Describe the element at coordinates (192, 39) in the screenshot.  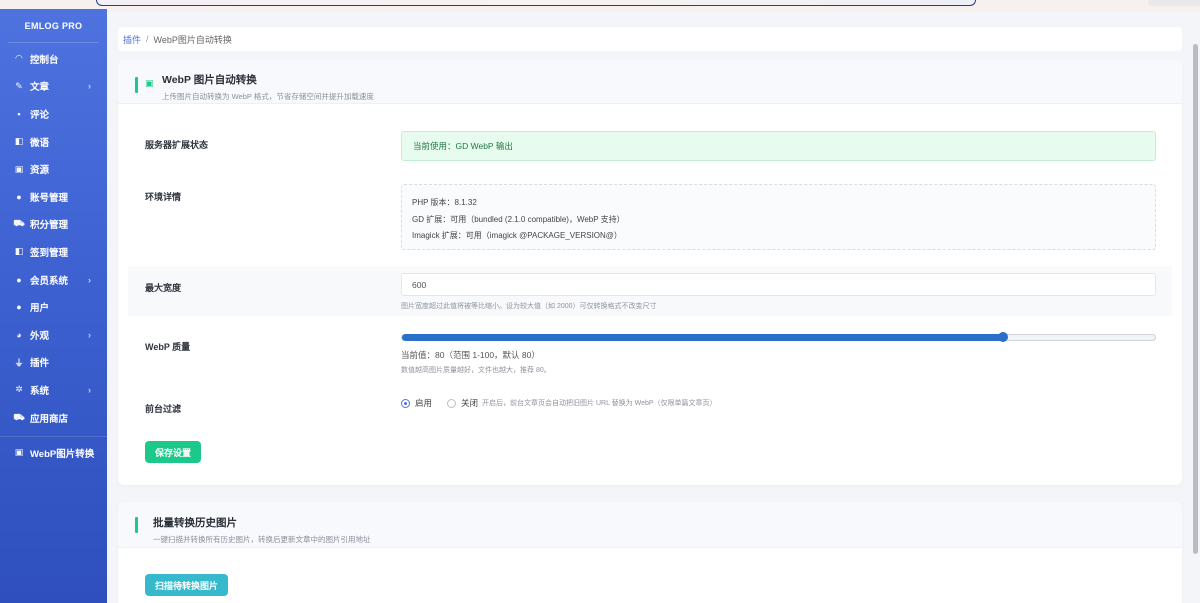
I see `breadcrumb-current: WebP图片自动转换` at that location.